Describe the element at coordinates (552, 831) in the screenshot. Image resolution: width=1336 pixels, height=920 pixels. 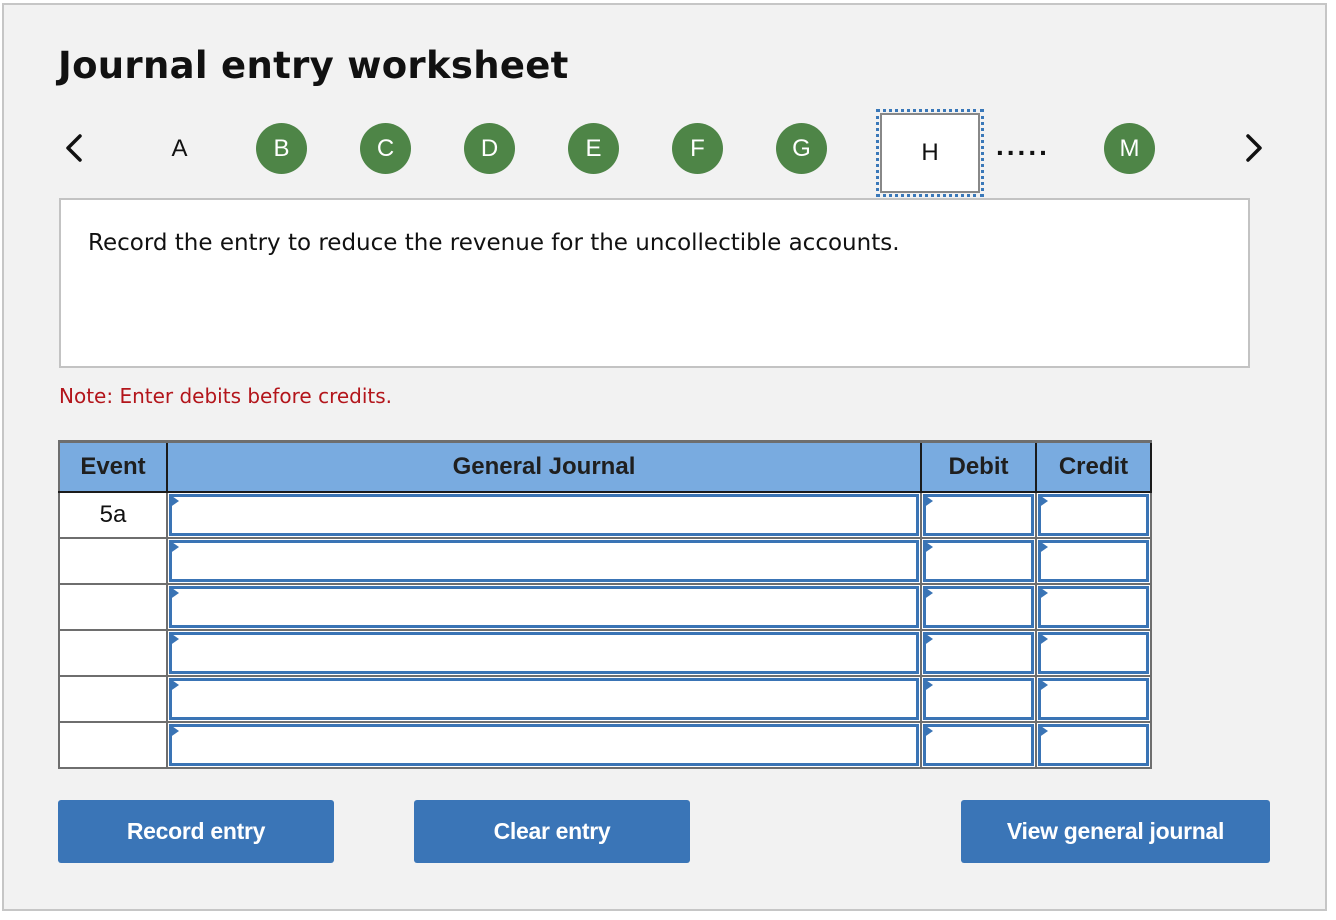
I see `clear-entry-button: Clear entry` at that location.